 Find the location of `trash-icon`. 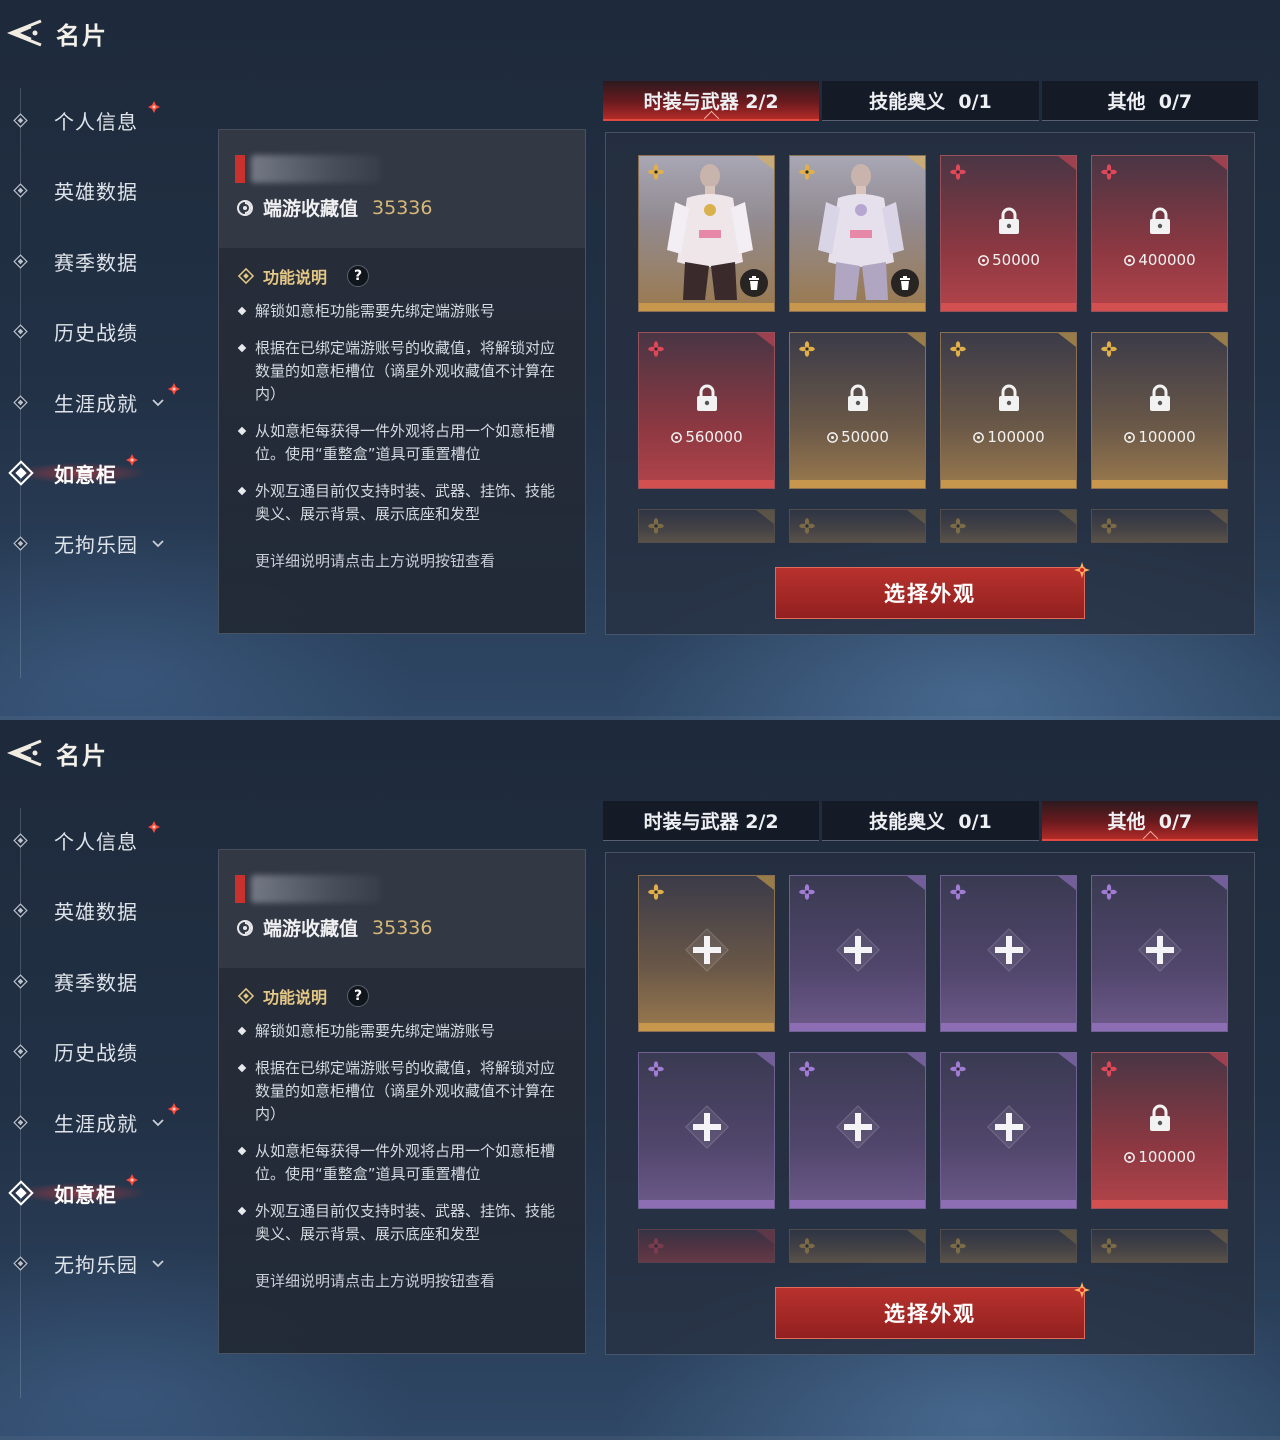

trash-icon is located at coordinates (905, 283).